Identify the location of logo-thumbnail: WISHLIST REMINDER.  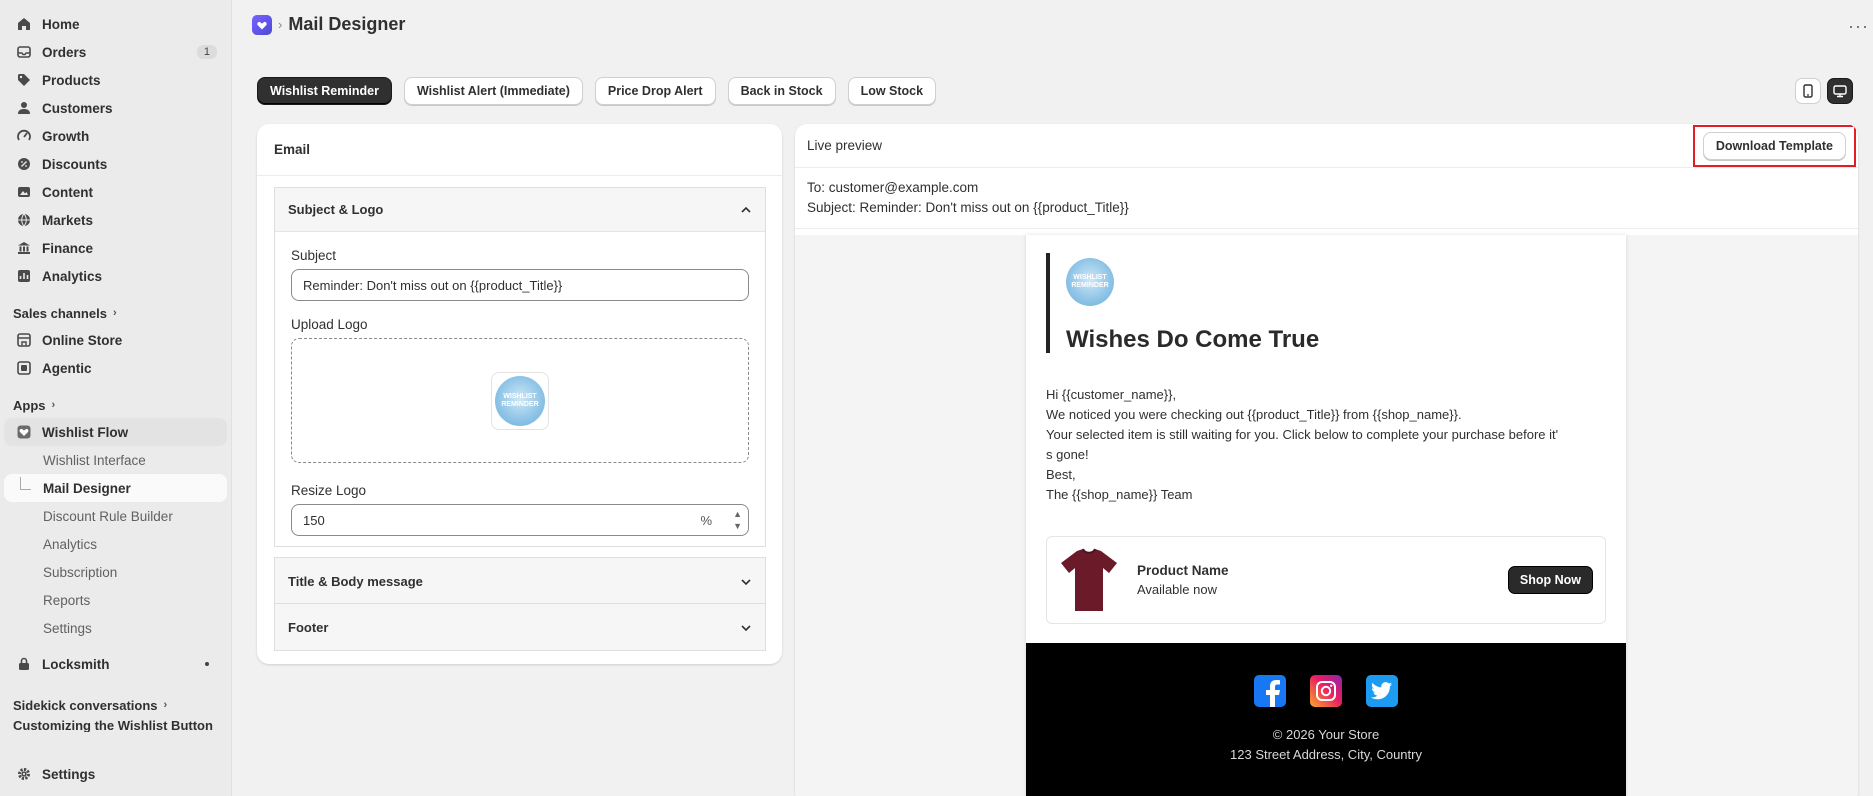
(520, 400).